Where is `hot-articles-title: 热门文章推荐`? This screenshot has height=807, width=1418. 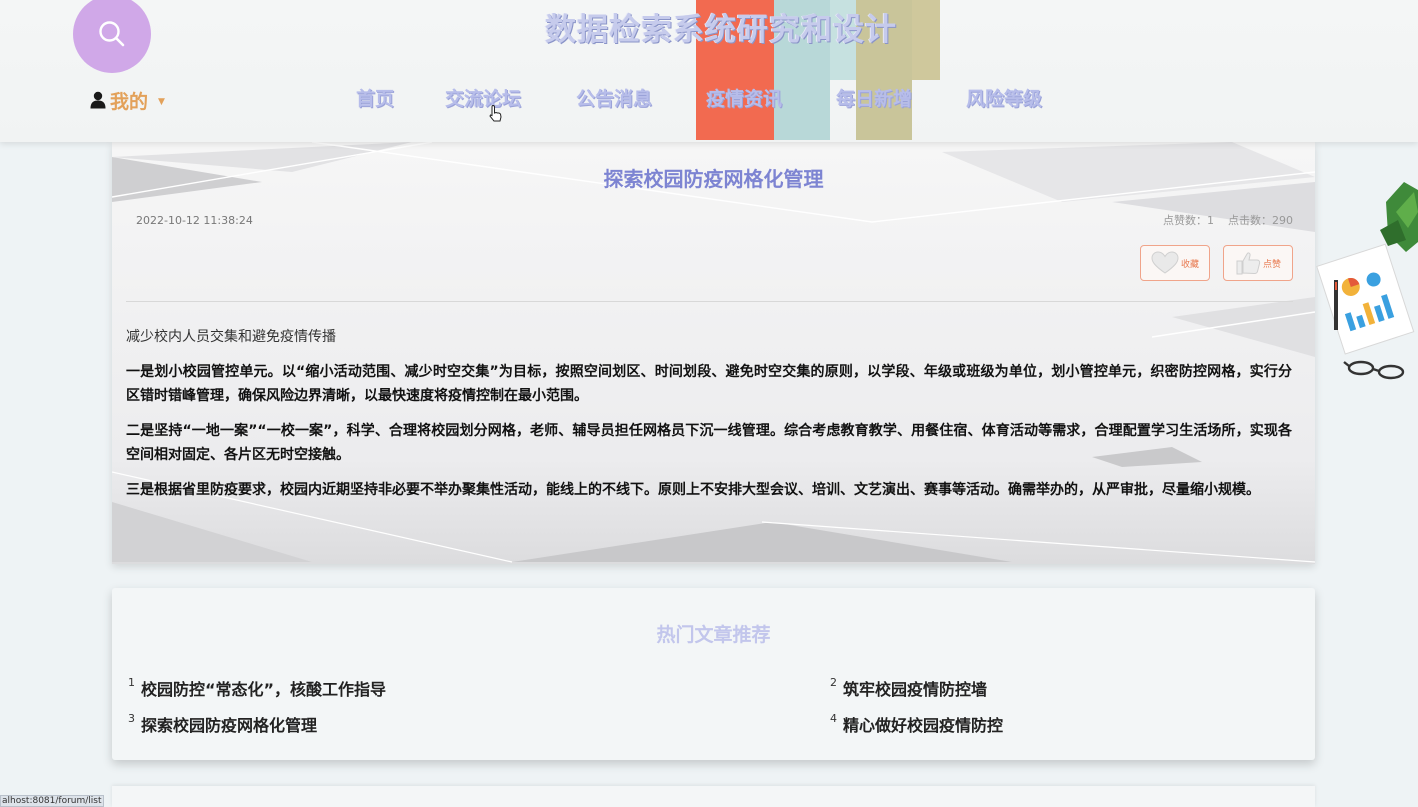 hot-articles-title: 热门文章推荐 is located at coordinates (713, 635).